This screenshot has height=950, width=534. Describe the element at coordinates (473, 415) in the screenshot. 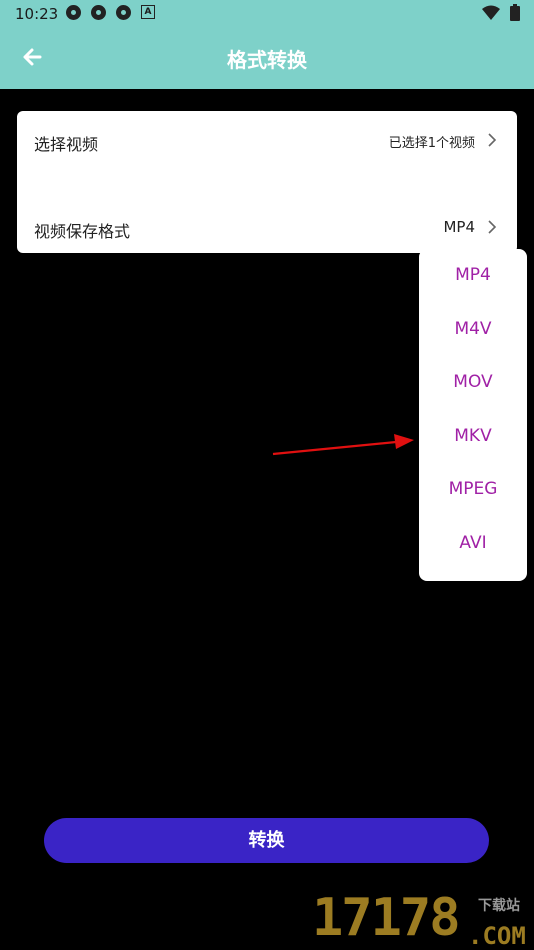

I see `format-dropdown-menu: MP4 M4V MOV MKV MPEG AVI` at that location.